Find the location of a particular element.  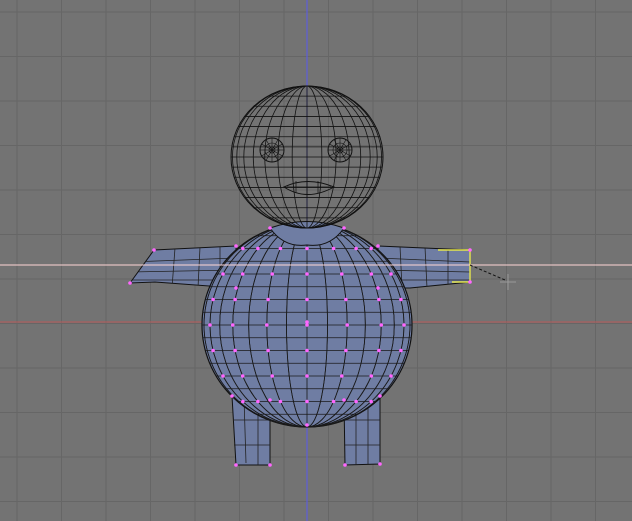

right-eye is located at coordinates (340, 150).